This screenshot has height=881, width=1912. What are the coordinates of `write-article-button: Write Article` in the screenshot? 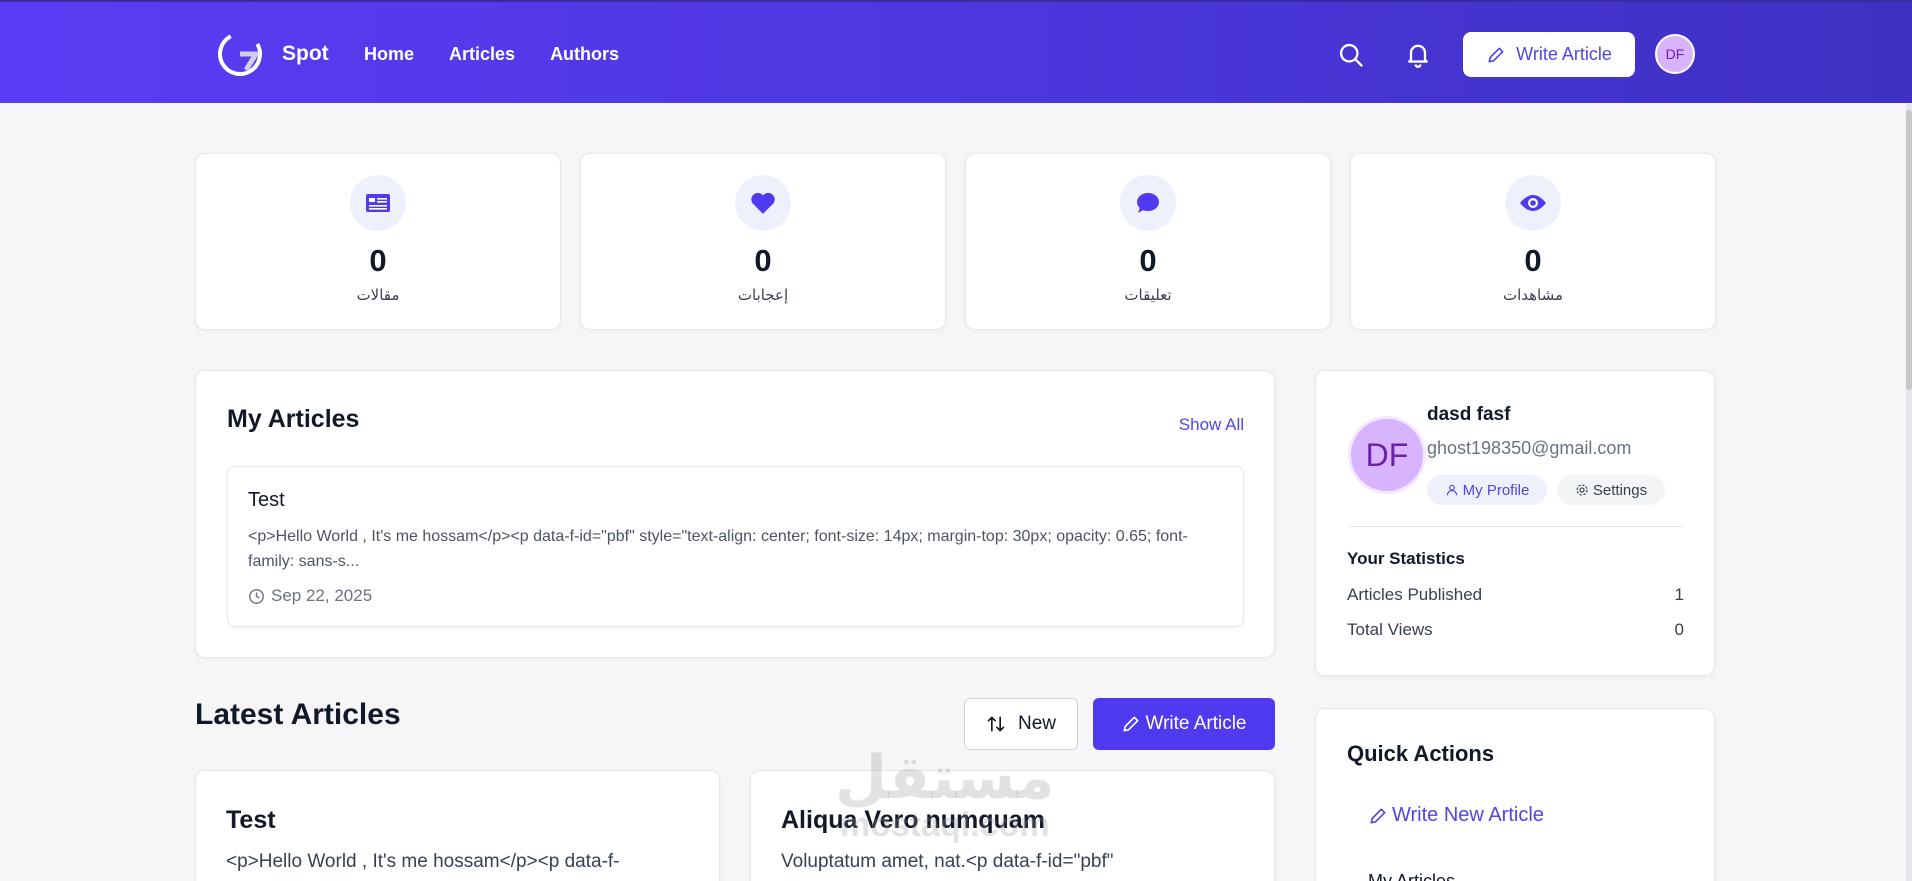 It's located at (1184, 724).